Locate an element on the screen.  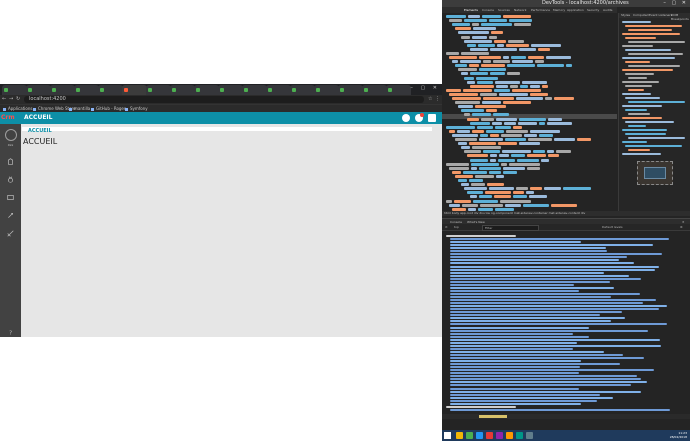
forward-icon: → is located at coordinates (11, 99).